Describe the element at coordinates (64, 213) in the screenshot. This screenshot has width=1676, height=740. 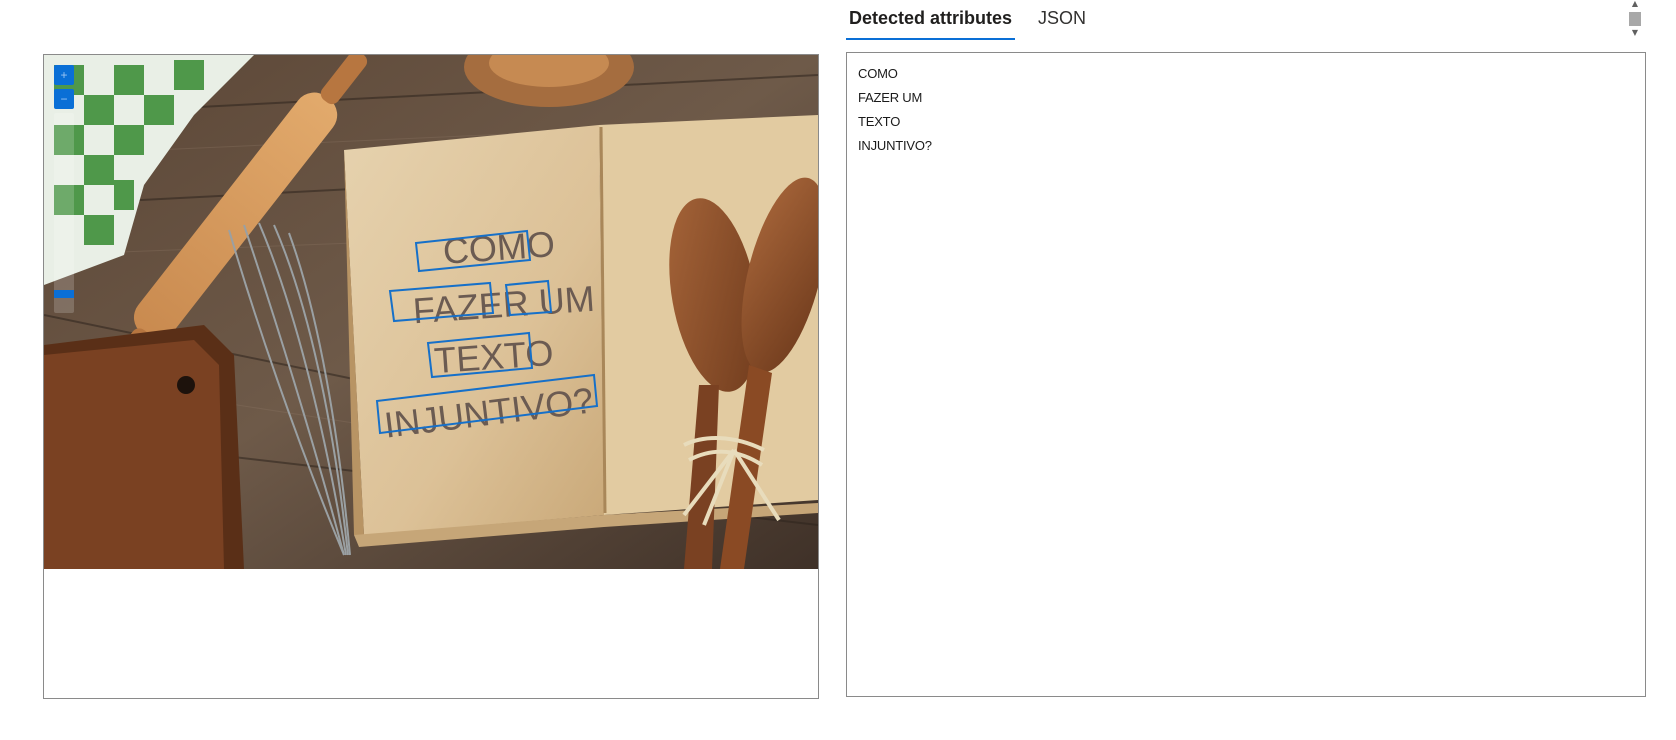
I see `zoom-slider-track` at that location.